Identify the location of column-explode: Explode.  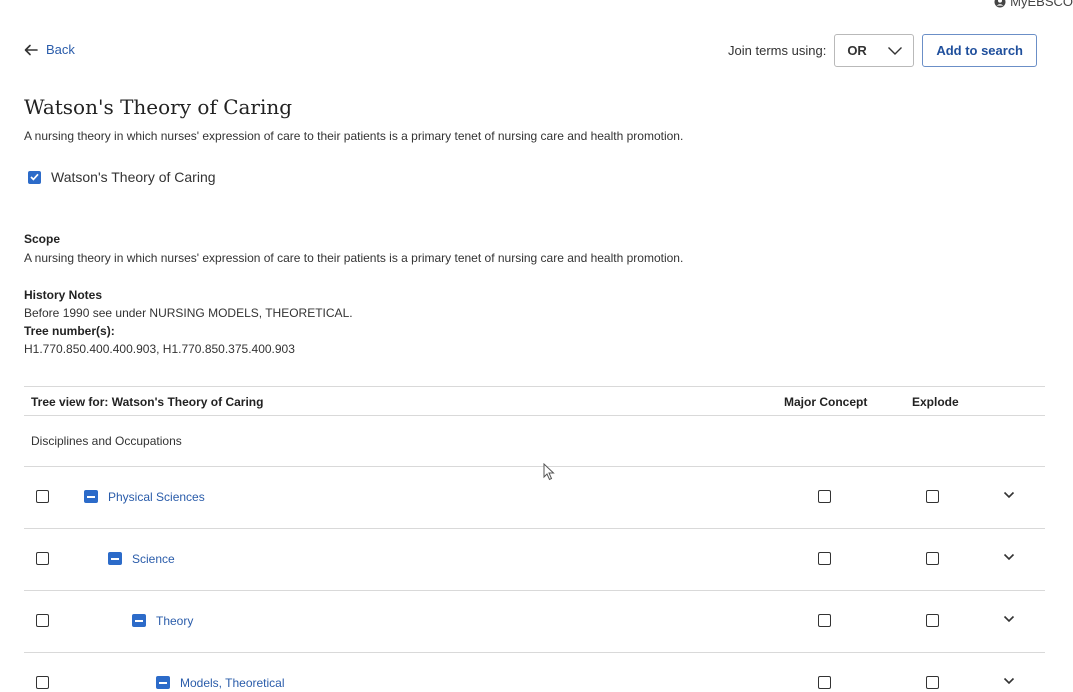
(935, 402).